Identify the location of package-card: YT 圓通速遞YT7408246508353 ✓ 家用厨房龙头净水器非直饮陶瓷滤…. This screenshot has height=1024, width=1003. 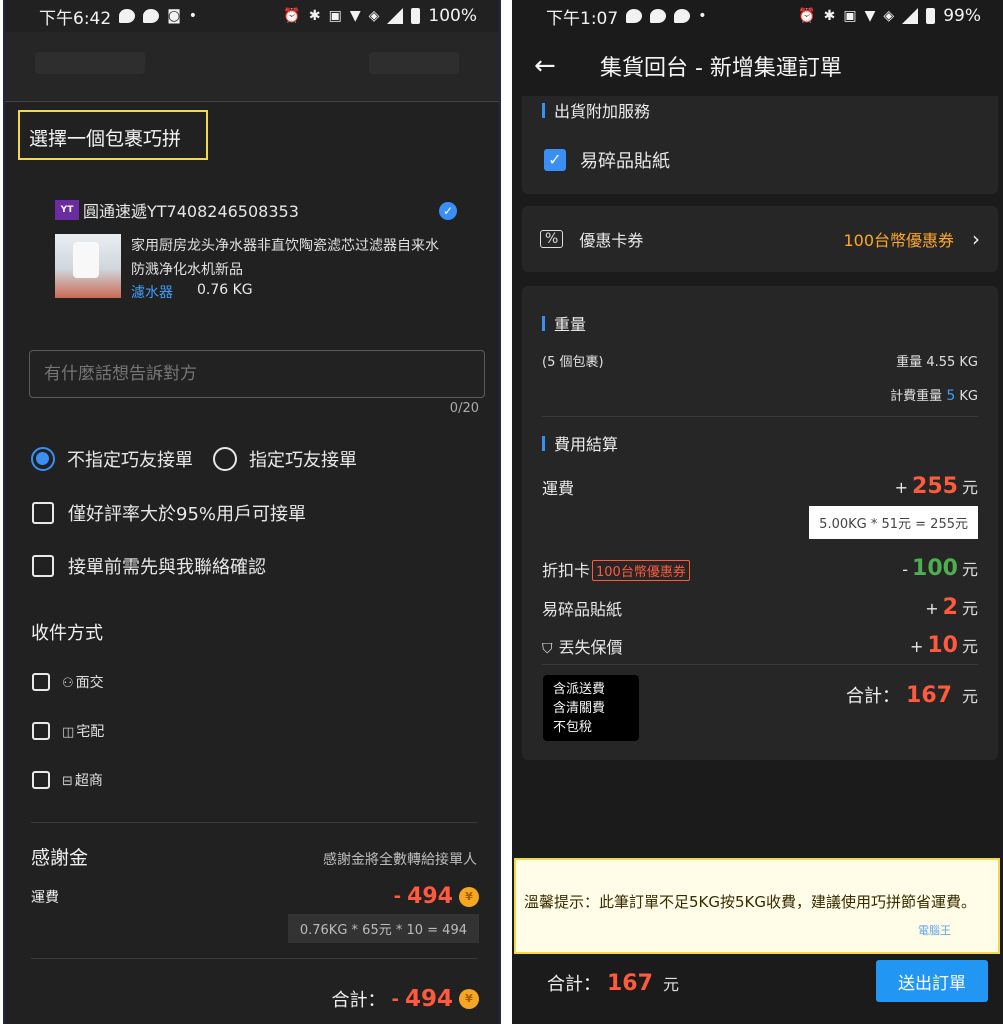
(257, 250).